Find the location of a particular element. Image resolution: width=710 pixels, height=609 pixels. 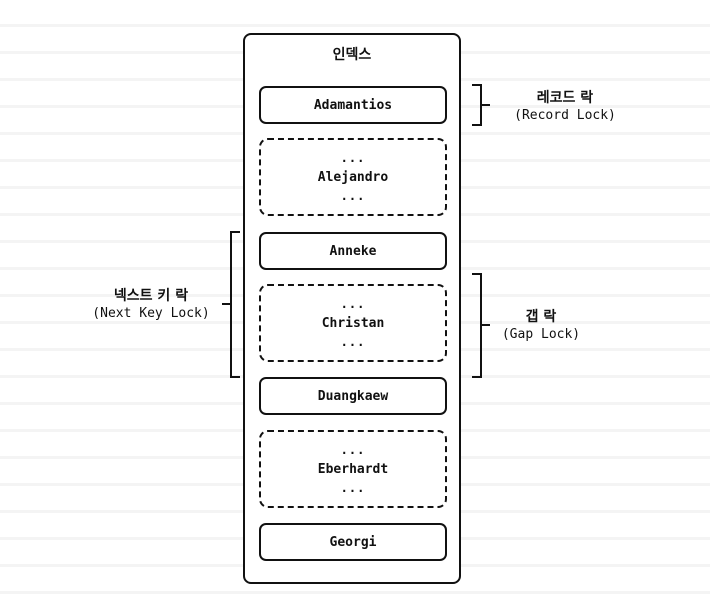

gap-lock-label: 갭 락 (Gap Lock) is located at coordinates (541, 326).